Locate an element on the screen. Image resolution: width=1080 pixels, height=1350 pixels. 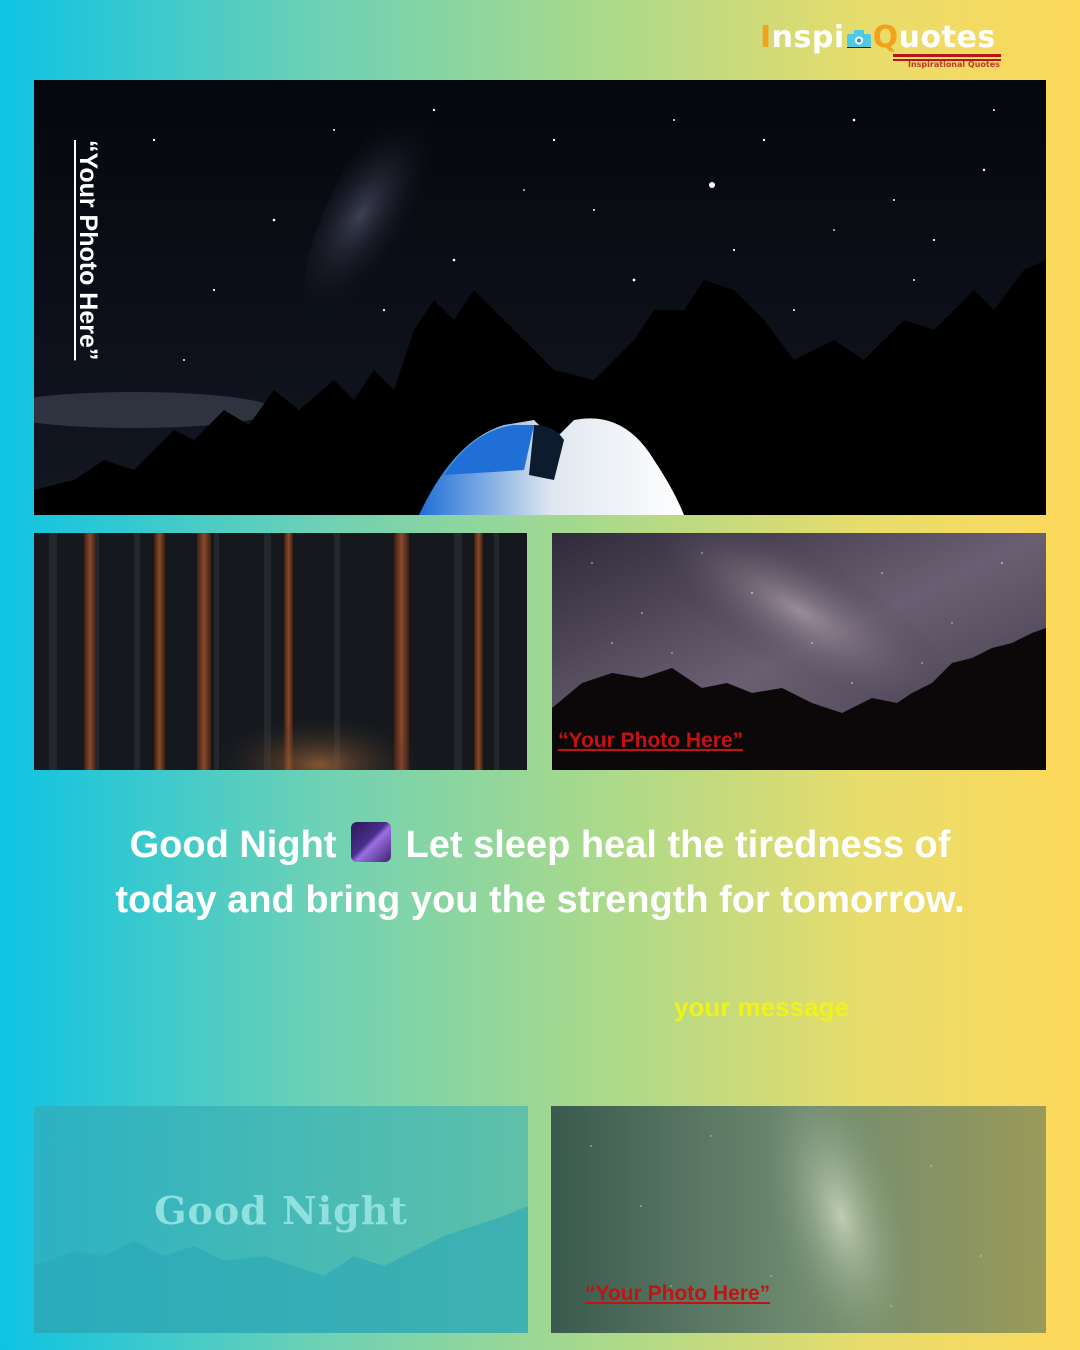
brand-initial: I is located at coordinates (766, 37).